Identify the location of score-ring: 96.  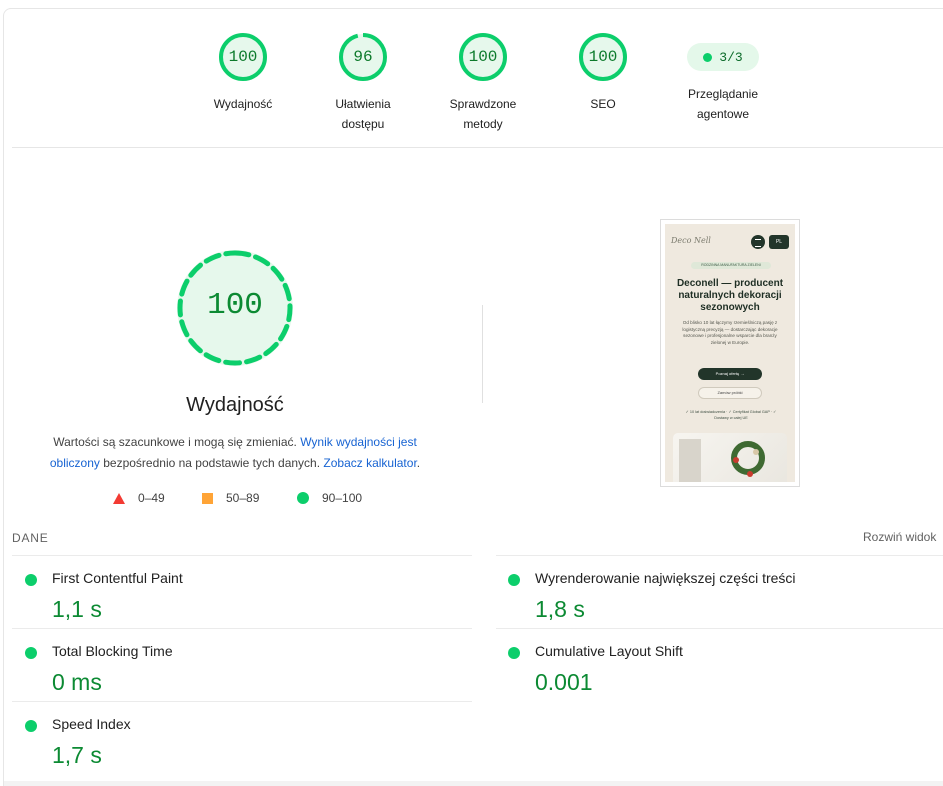
(363, 57).